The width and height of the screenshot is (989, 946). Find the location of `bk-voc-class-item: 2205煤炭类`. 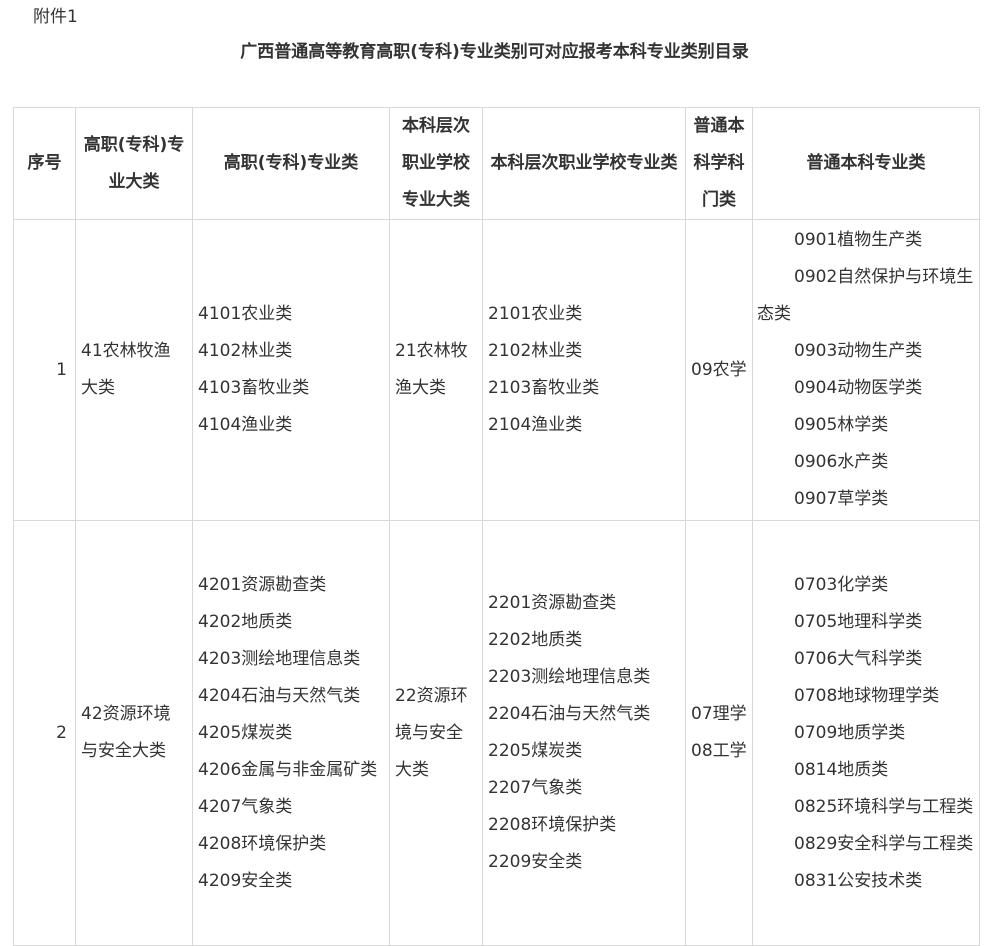

bk-voc-class-item: 2205煤炭类 is located at coordinates (535, 751).